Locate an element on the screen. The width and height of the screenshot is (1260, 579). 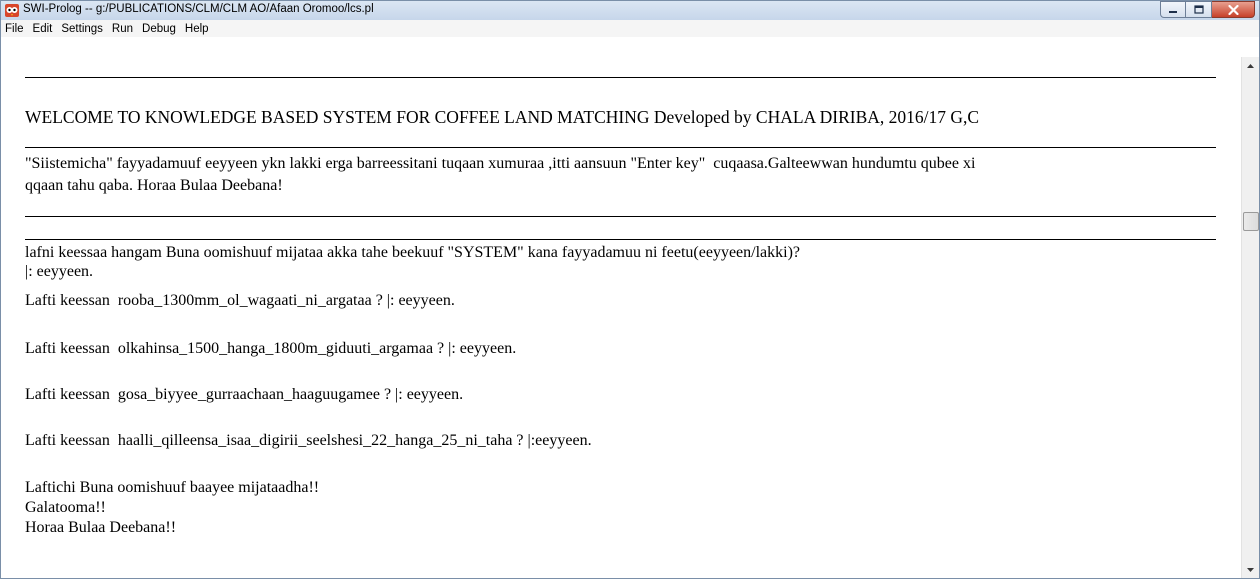
swi-prolog-owl-icon is located at coordinates (12, 10).